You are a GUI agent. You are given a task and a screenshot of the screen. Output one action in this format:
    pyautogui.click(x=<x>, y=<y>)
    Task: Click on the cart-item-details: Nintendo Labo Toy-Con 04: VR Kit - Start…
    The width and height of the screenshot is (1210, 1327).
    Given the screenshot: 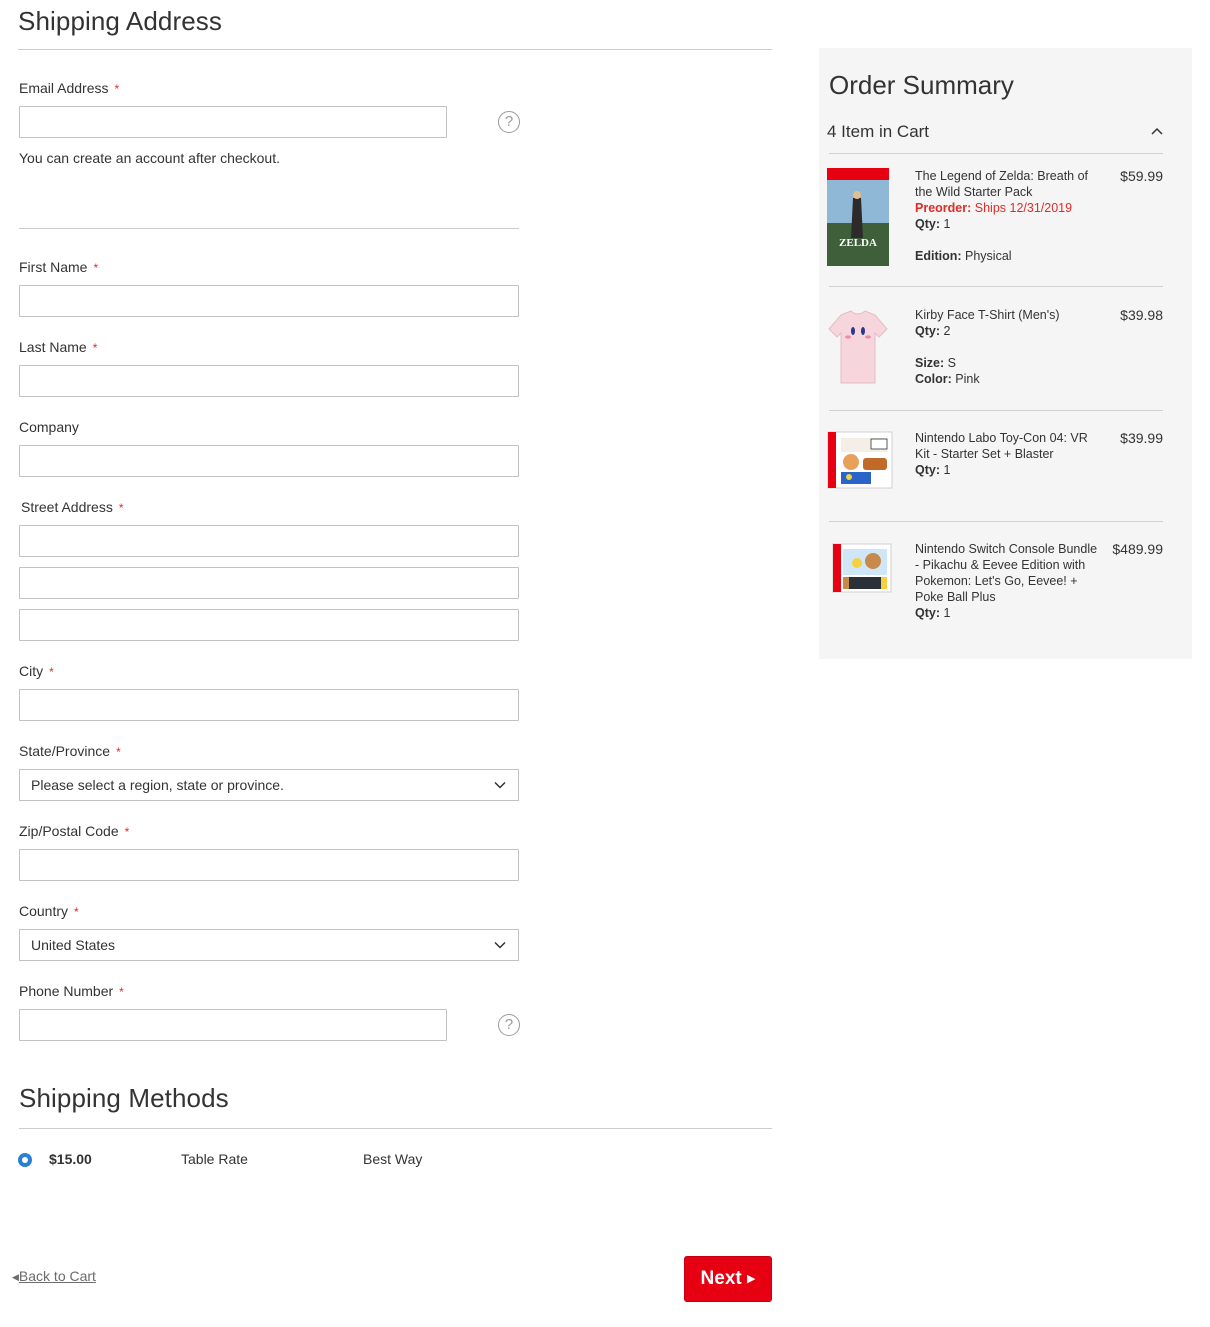 What is the action you would take?
    pyautogui.click(x=1008, y=454)
    